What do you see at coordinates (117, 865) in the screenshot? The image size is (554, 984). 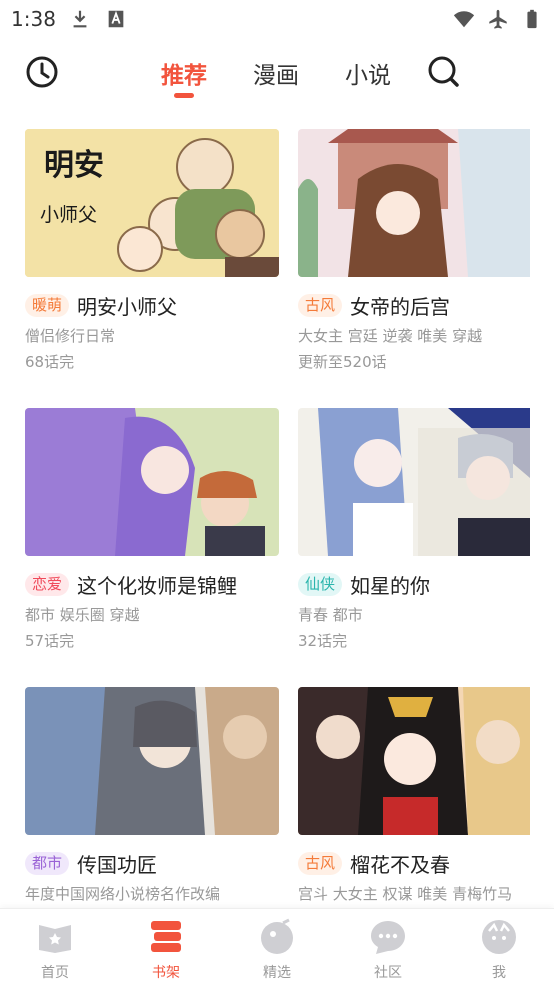 I see `book-title: 传国功匠` at bounding box center [117, 865].